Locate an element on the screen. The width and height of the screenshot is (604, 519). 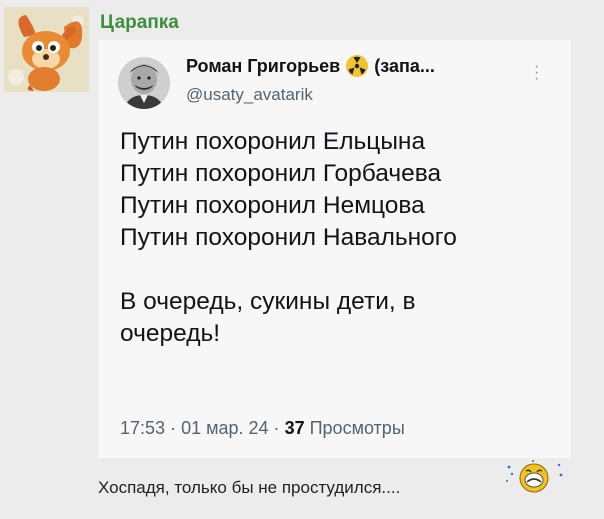
man-portrait-icon is located at coordinates (144, 83).